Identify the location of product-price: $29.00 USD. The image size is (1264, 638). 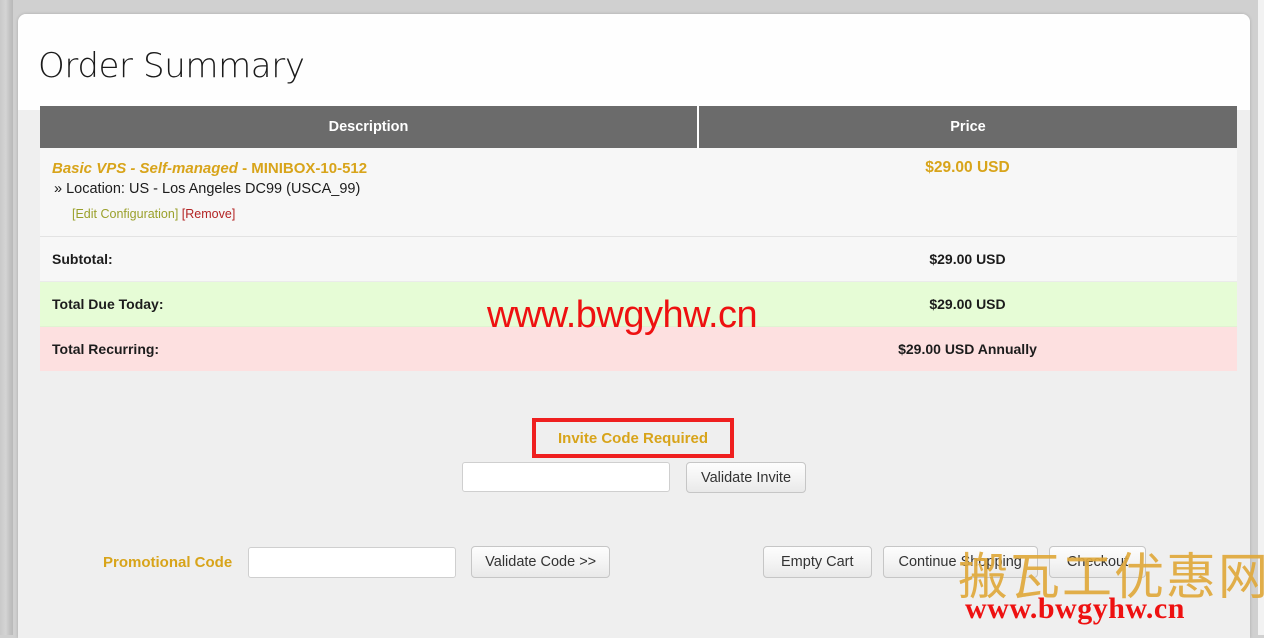
(967, 177).